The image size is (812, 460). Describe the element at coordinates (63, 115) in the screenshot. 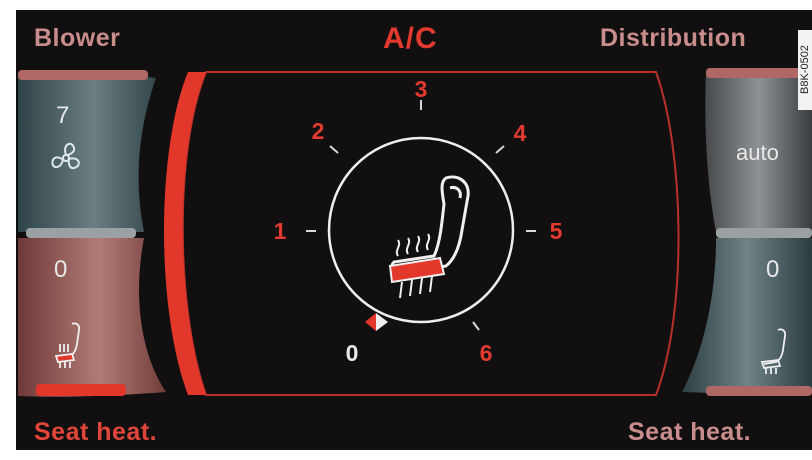

I see `blower-value: 7` at that location.